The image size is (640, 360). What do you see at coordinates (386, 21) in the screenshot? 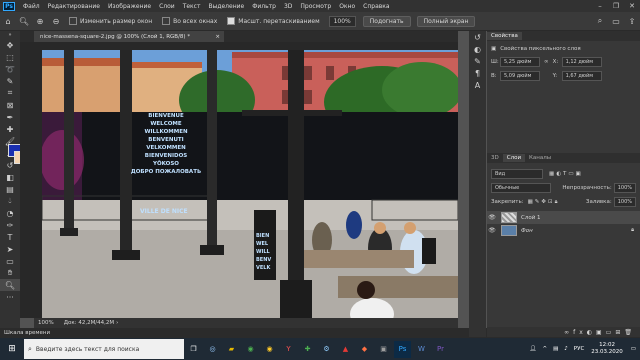
I see `fit-screen-button: Подогнать` at bounding box center [386, 21].